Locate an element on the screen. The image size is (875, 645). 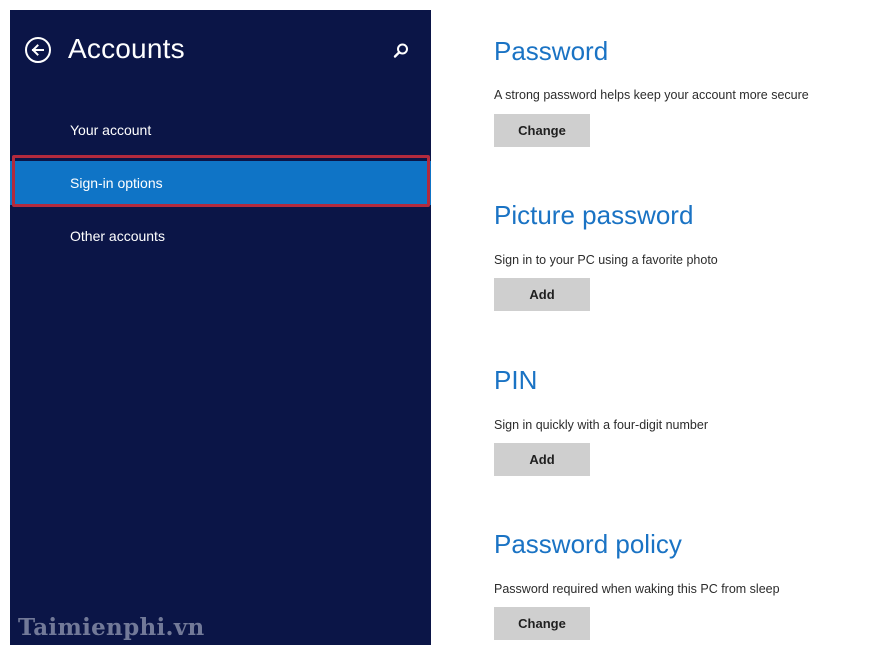
sidebar-item-other-accounts: Other accounts is located at coordinates (220, 236).